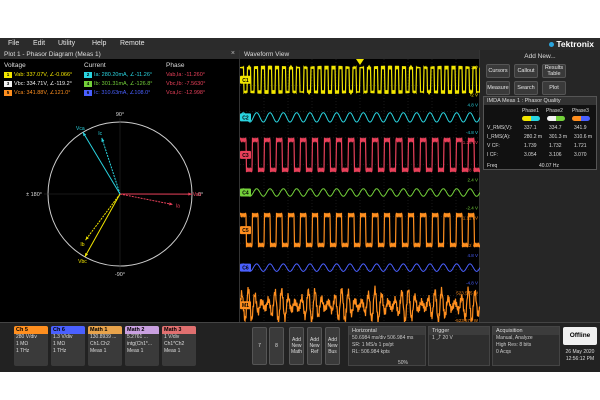 The width and height of the screenshot is (600, 400). I want to click on seven-button: 7, so click(259, 346).